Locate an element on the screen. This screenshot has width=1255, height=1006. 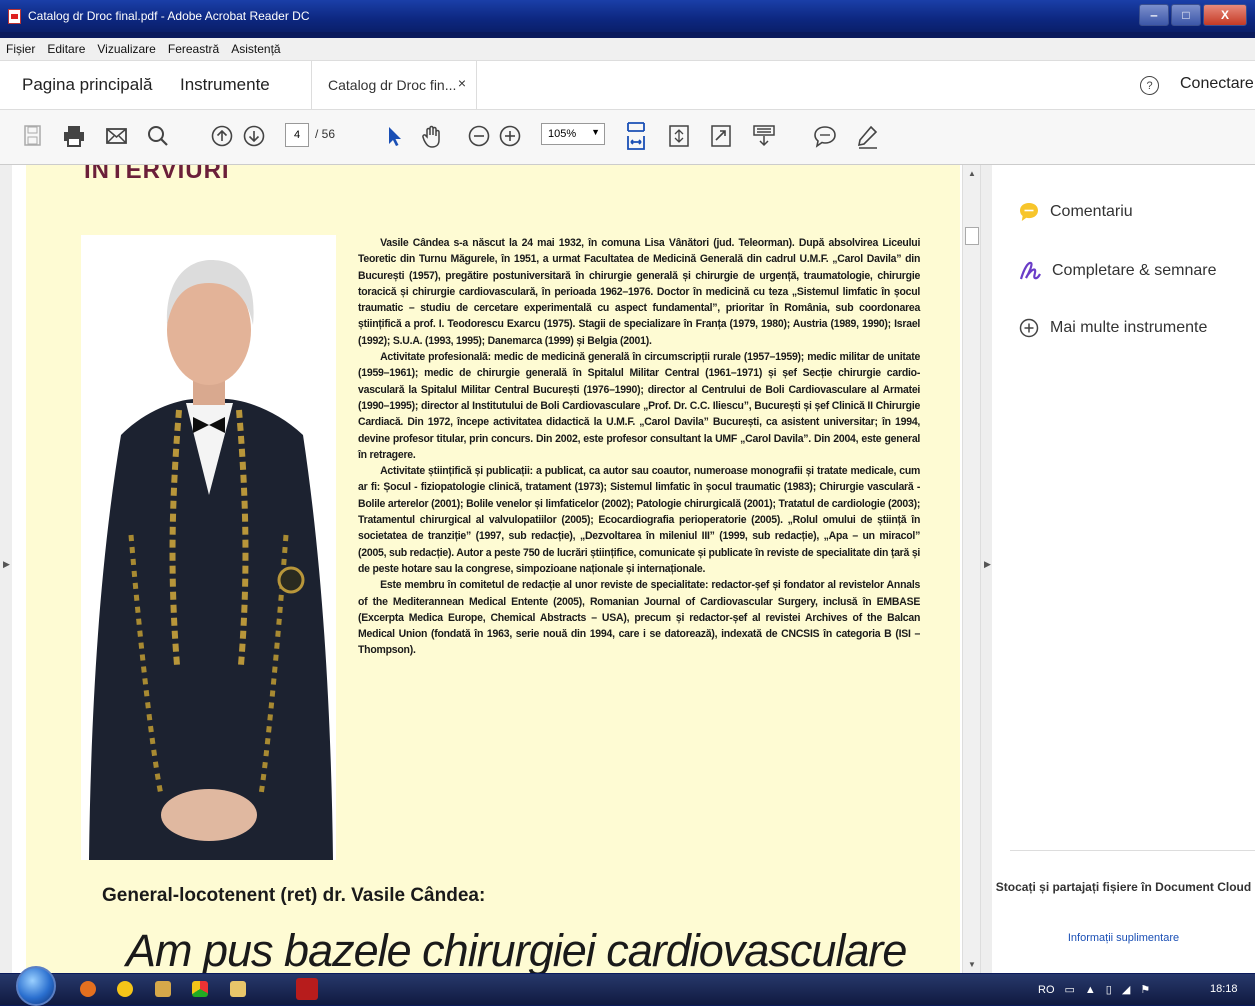
tool-more-tools-label: Mai multe instrumente is located at coordinates (1129, 327).